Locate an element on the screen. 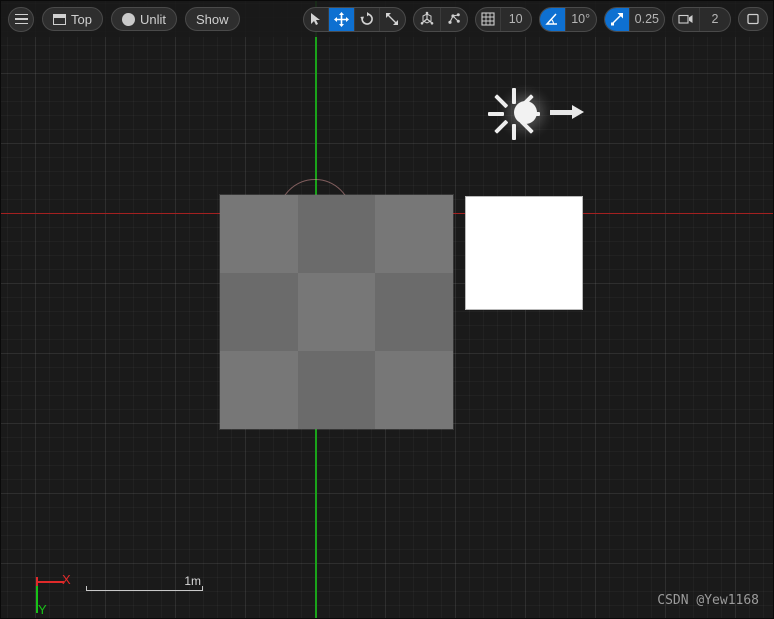  scale-bar-tick-left is located at coordinates (86, 588).